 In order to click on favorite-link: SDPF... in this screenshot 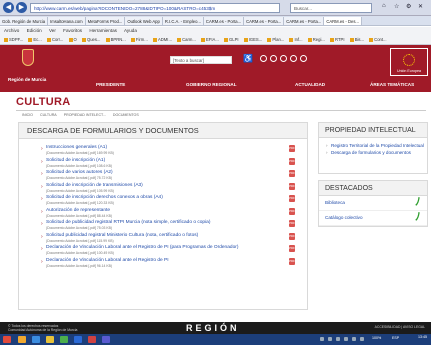, I will do `click(13, 39)`.